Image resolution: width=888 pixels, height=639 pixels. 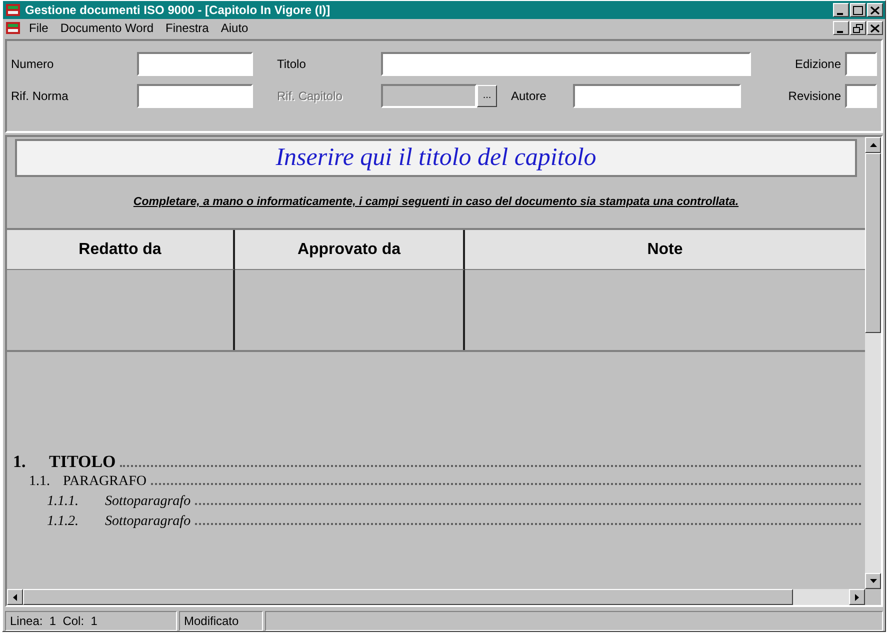 I want to click on column-header: Redatto da, so click(x=121, y=250).